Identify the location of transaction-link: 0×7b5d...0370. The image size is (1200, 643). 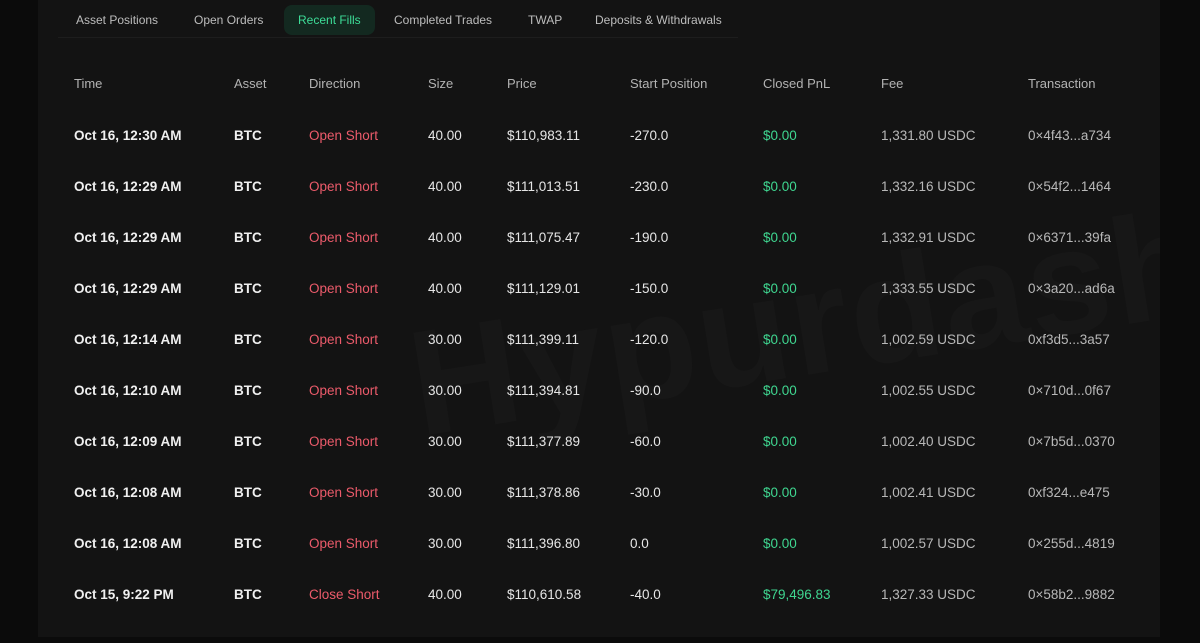
(1071, 441).